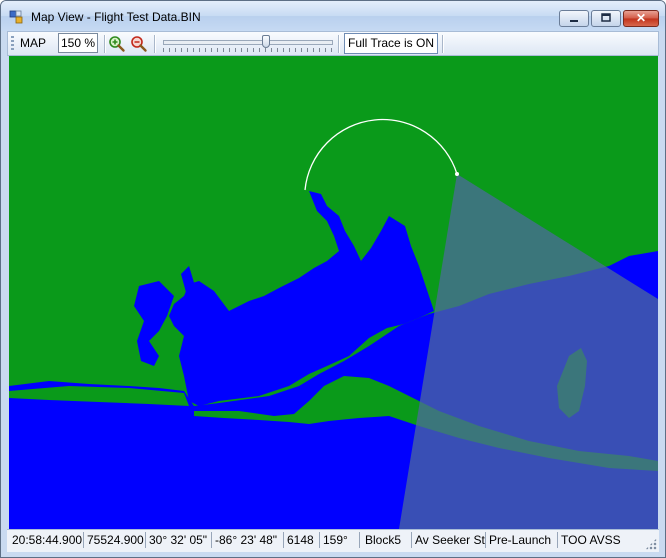 The image size is (666, 558). I want to click on slider-ticks, so click(248, 50).